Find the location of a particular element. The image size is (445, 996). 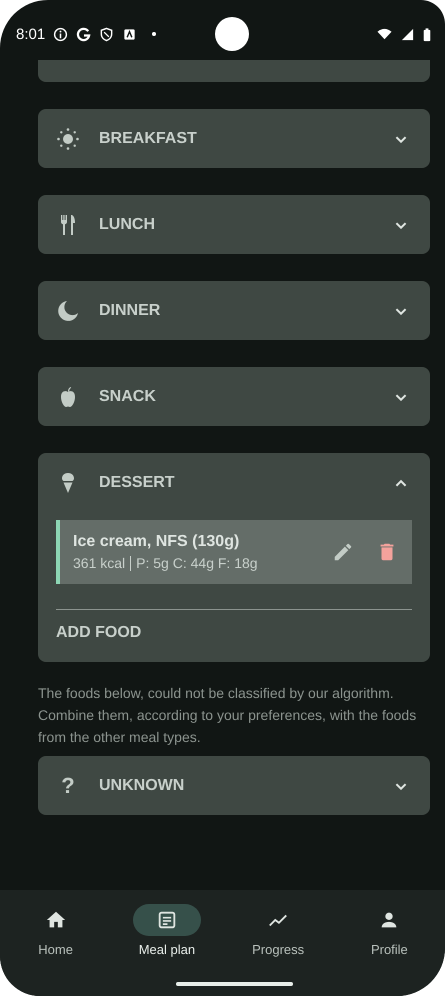

app-icon is located at coordinates (130, 34).